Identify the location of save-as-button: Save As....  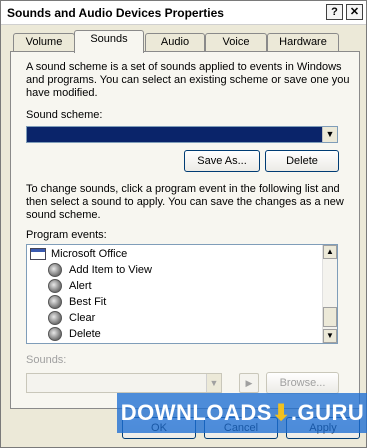
(222, 161).